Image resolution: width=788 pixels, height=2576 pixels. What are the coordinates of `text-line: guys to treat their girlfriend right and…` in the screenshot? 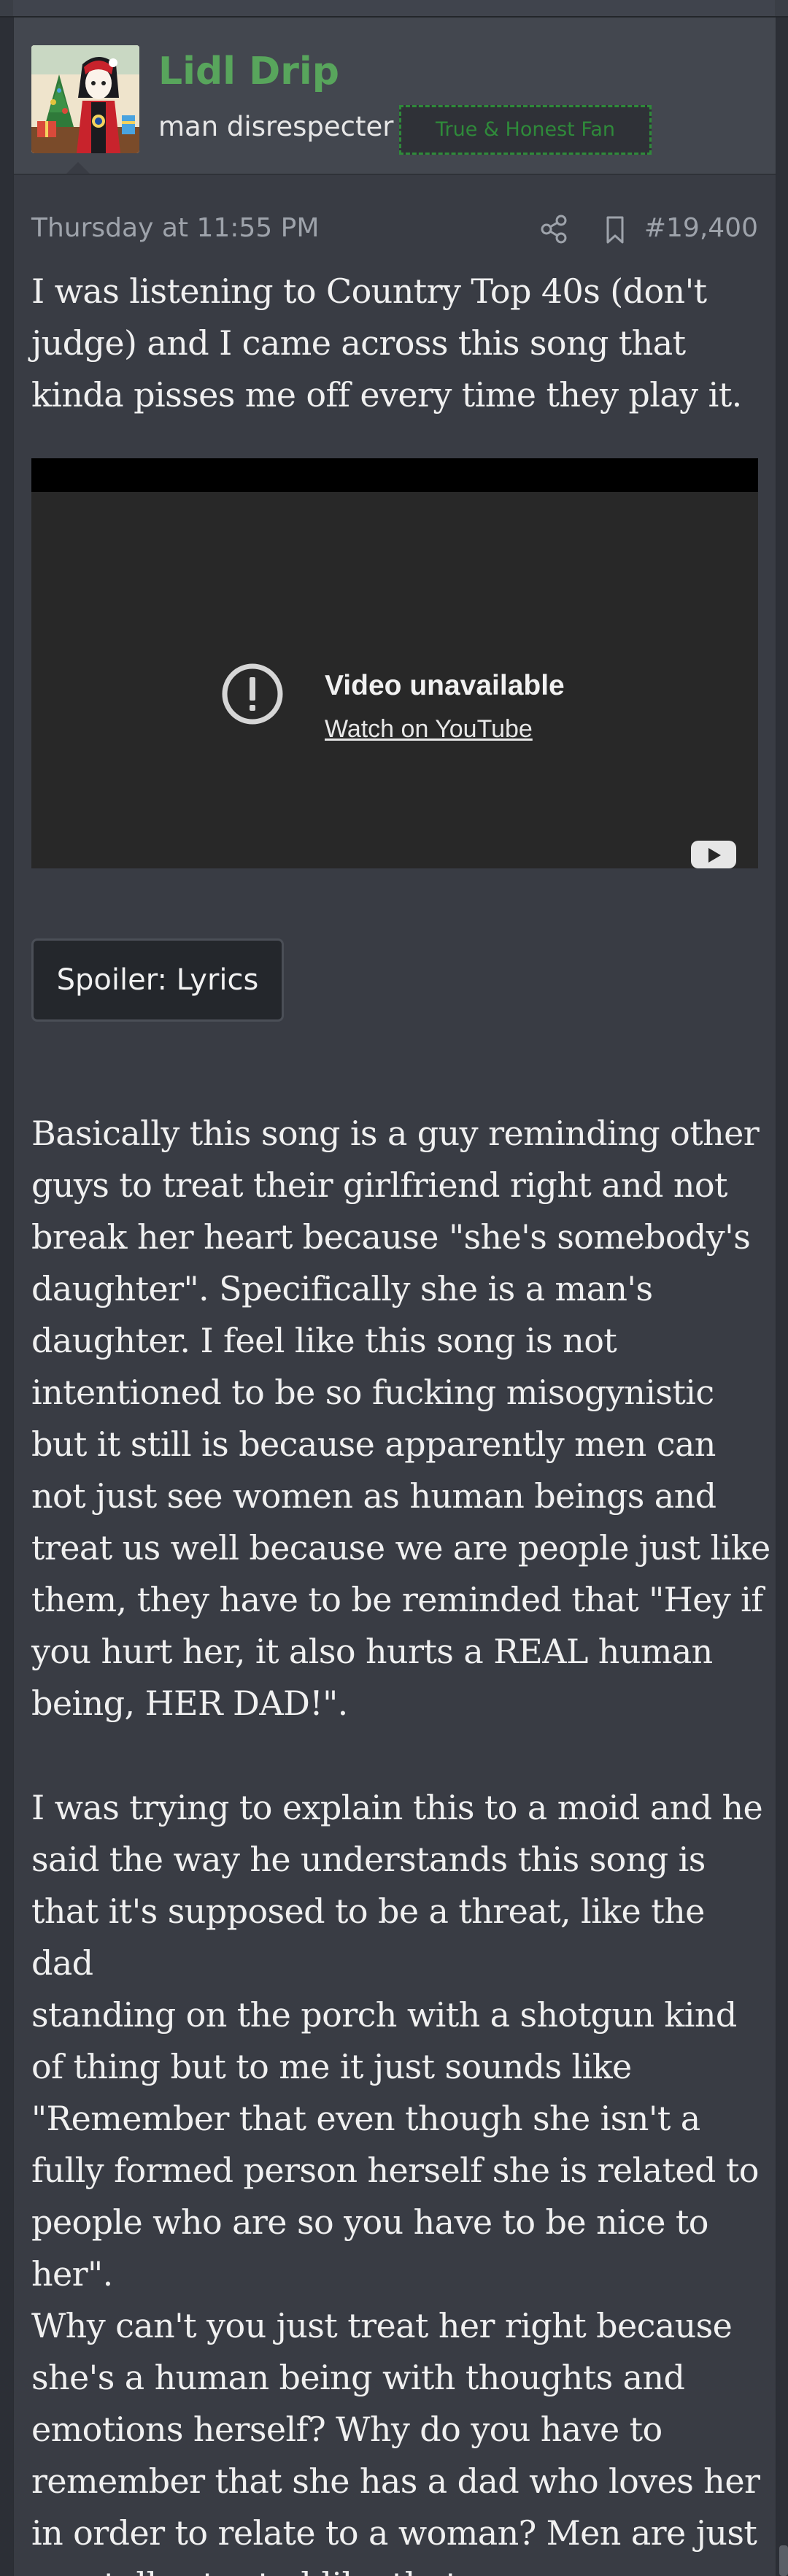 It's located at (379, 1185).